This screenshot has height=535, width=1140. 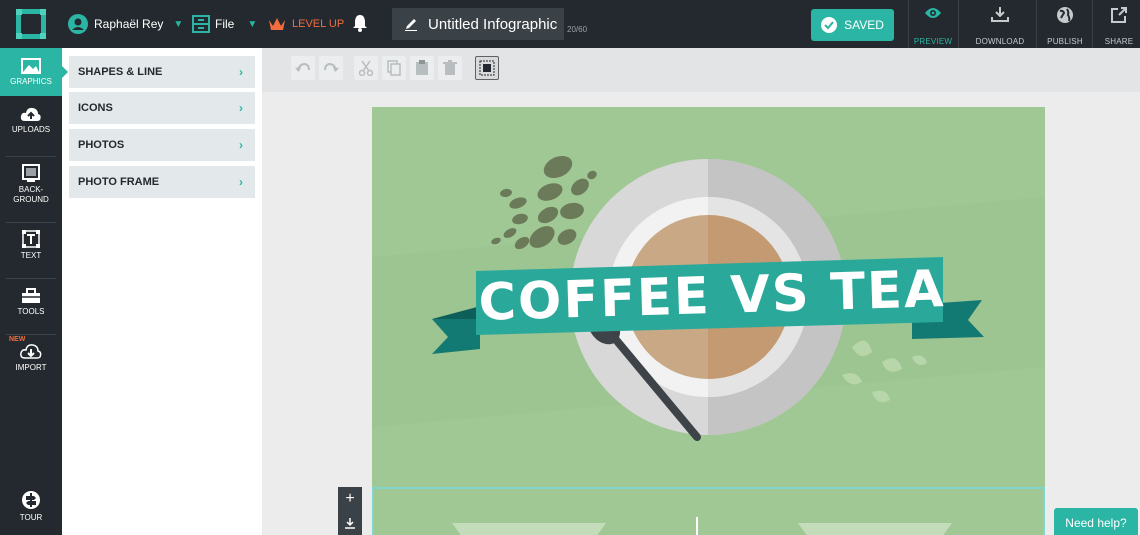 I want to click on redo-button, so click(x=331, y=68).